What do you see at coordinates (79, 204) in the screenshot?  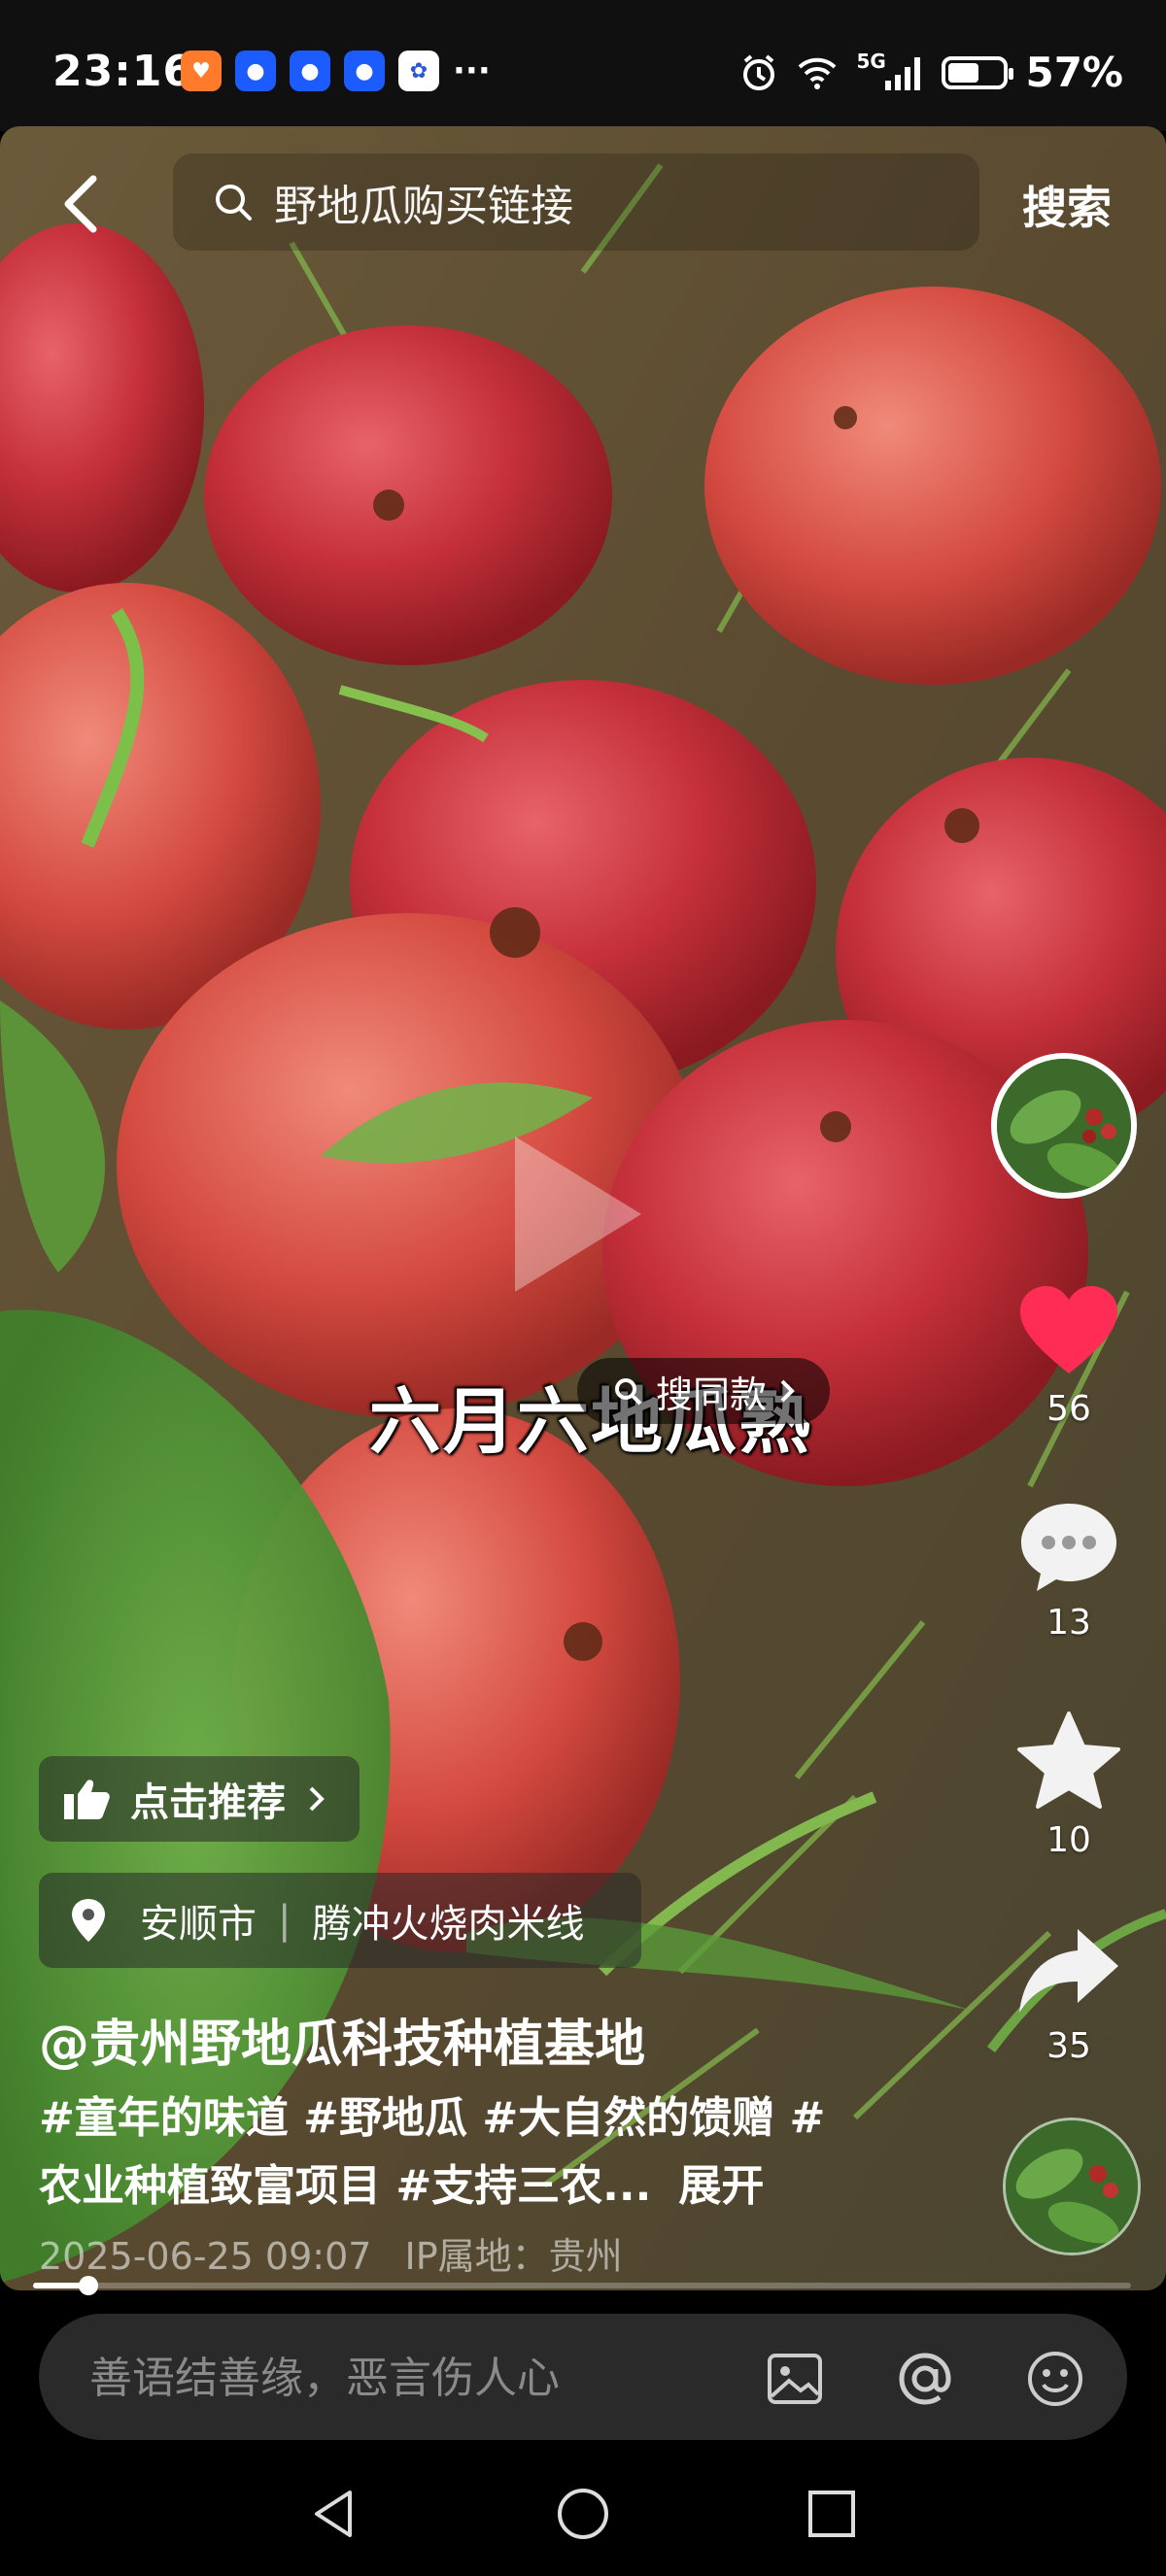 I see `back-arrow-icon` at bounding box center [79, 204].